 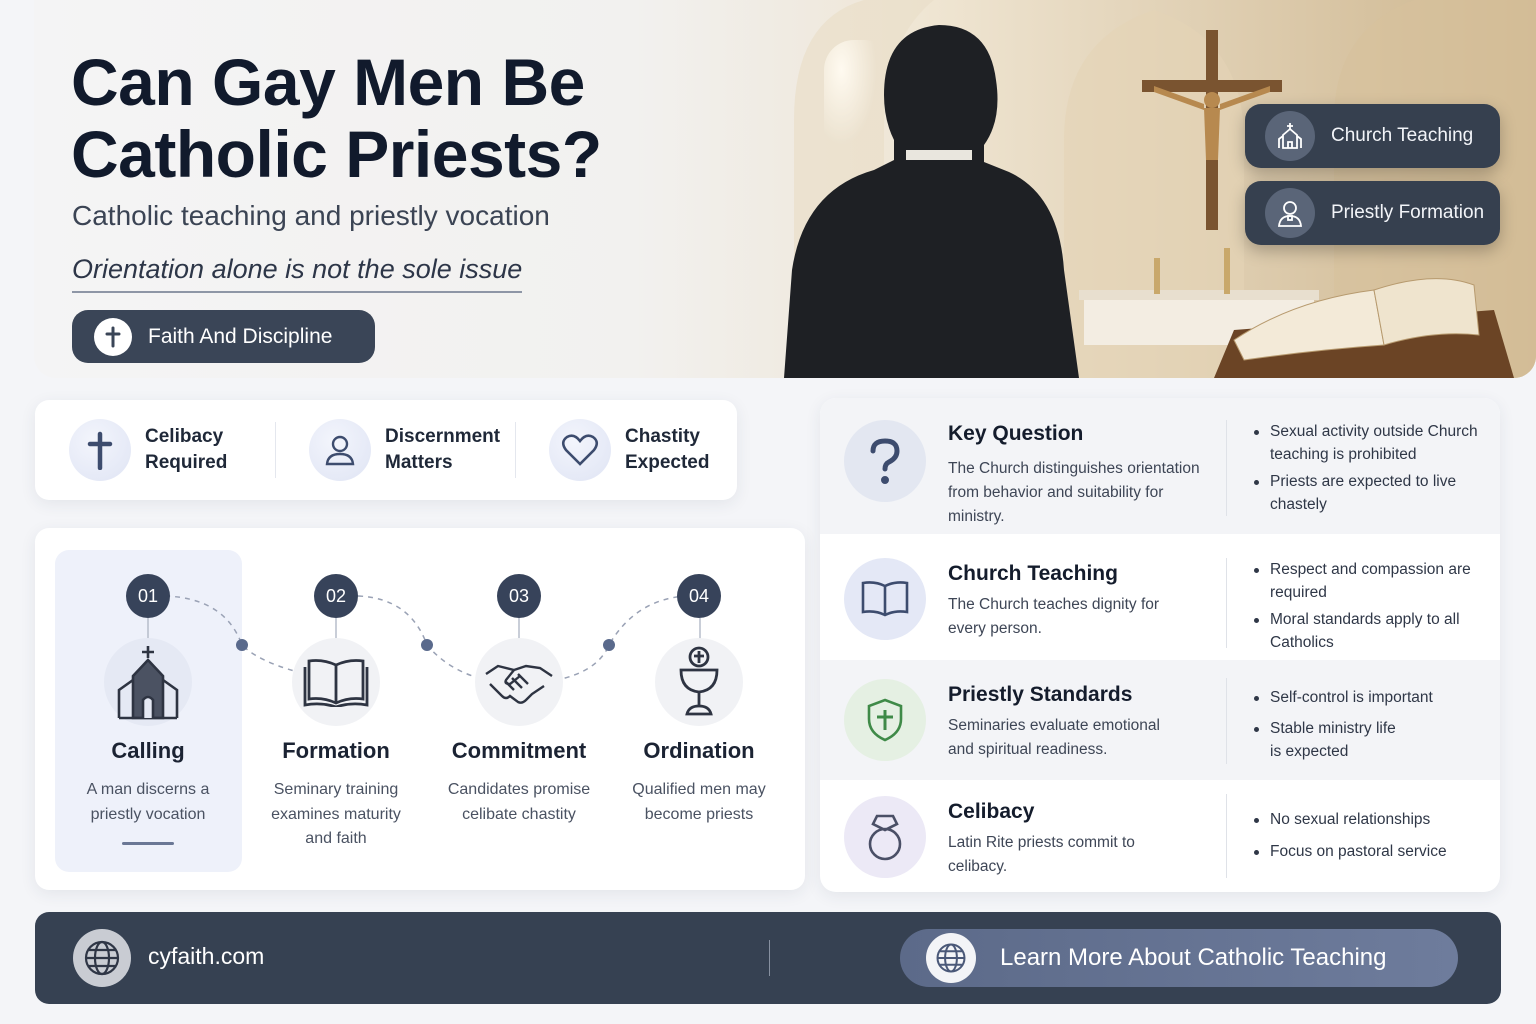 I want to click on fact-chastity: Chastity Expected, so click(x=635, y=450).